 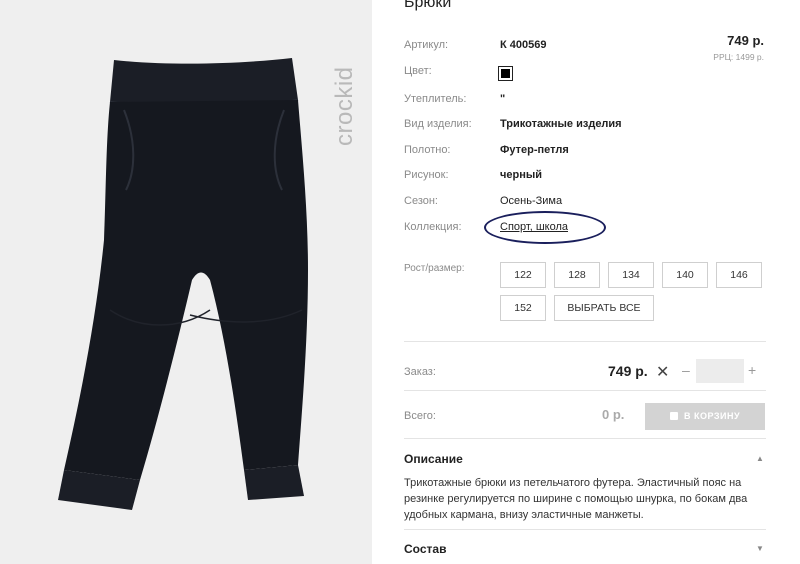 What do you see at coordinates (712, 416) in the screenshot?
I see `add-to-cart-label: В КОРЗИНУ` at bounding box center [712, 416].